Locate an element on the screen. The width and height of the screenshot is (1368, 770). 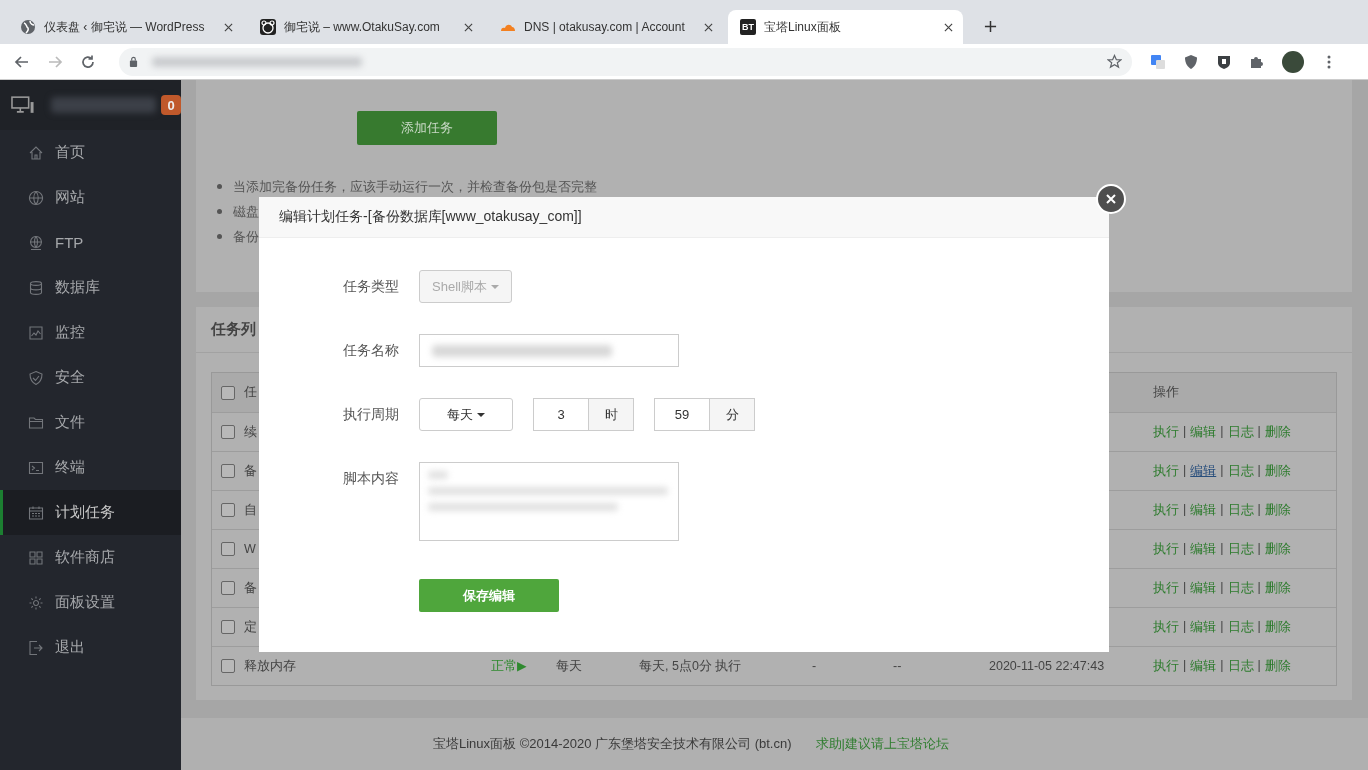
period-select: 每天 is located at coordinates (466, 414).